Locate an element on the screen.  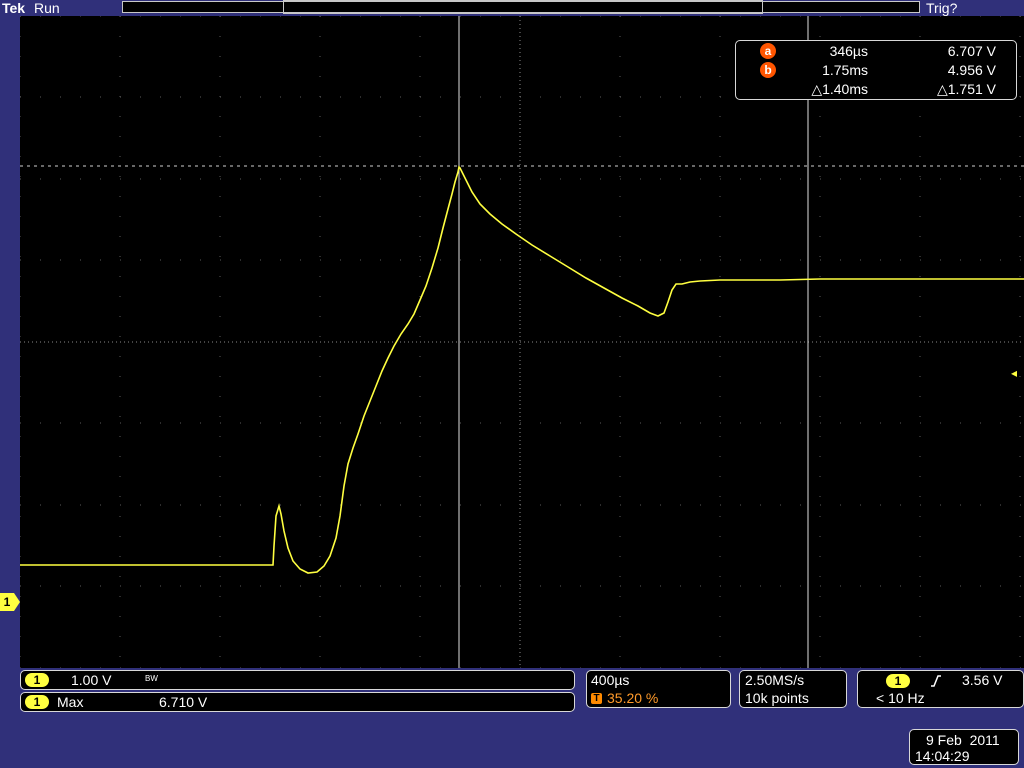
channel-1-ground-marker: 1 is located at coordinates (10, 602).